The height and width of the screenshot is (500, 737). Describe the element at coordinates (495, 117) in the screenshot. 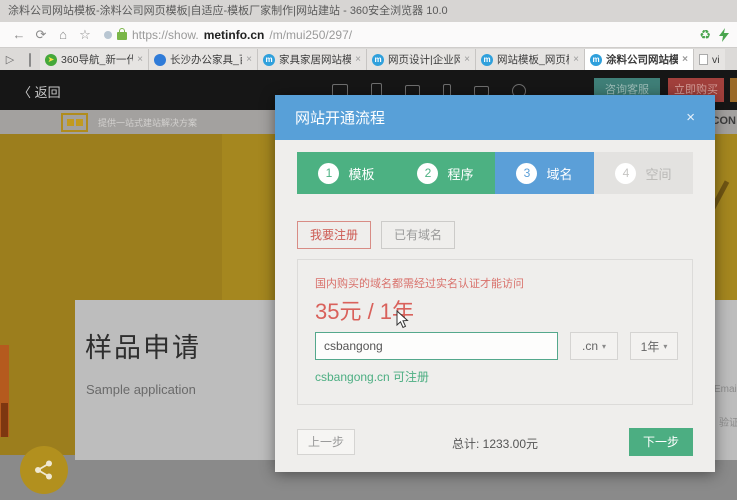

I see `modal-header: 网站开通流程 ×` at that location.